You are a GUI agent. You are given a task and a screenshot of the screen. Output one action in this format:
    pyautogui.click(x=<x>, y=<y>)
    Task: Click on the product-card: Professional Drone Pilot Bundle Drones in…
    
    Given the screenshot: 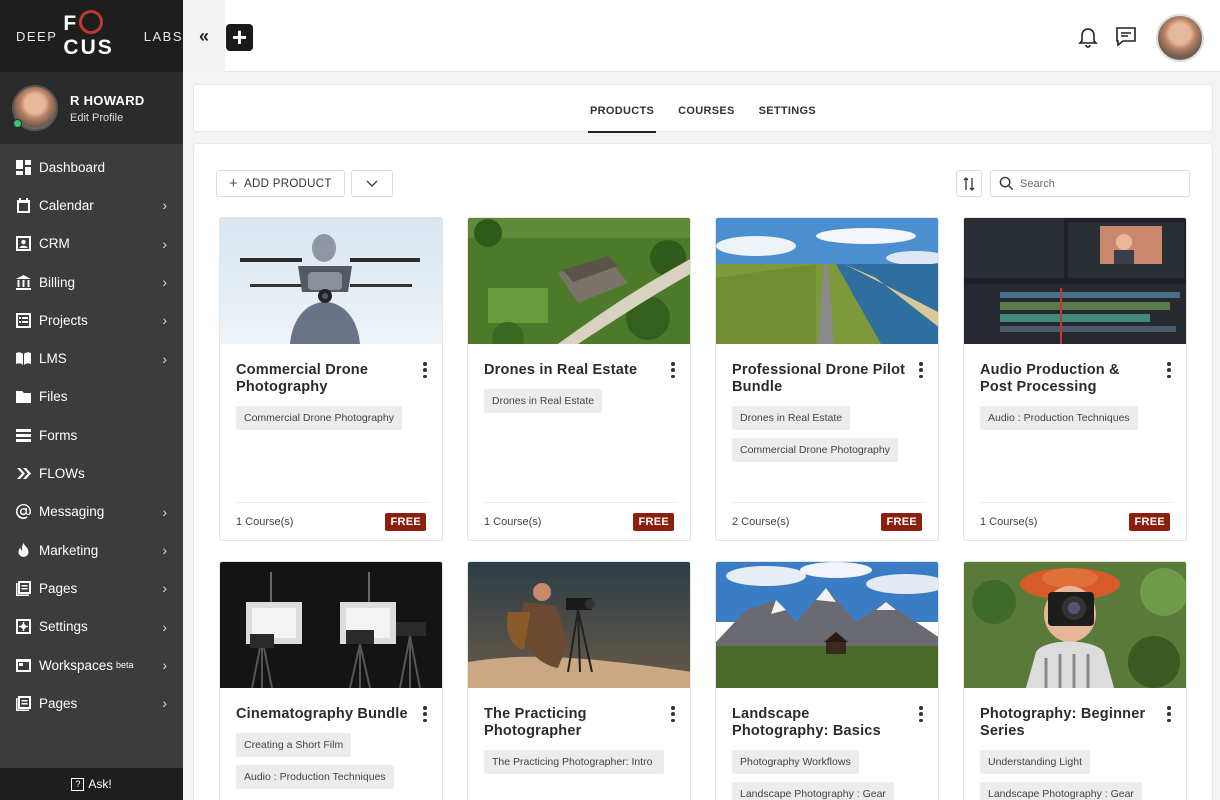 What is the action you would take?
    pyautogui.click(x=827, y=379)
    